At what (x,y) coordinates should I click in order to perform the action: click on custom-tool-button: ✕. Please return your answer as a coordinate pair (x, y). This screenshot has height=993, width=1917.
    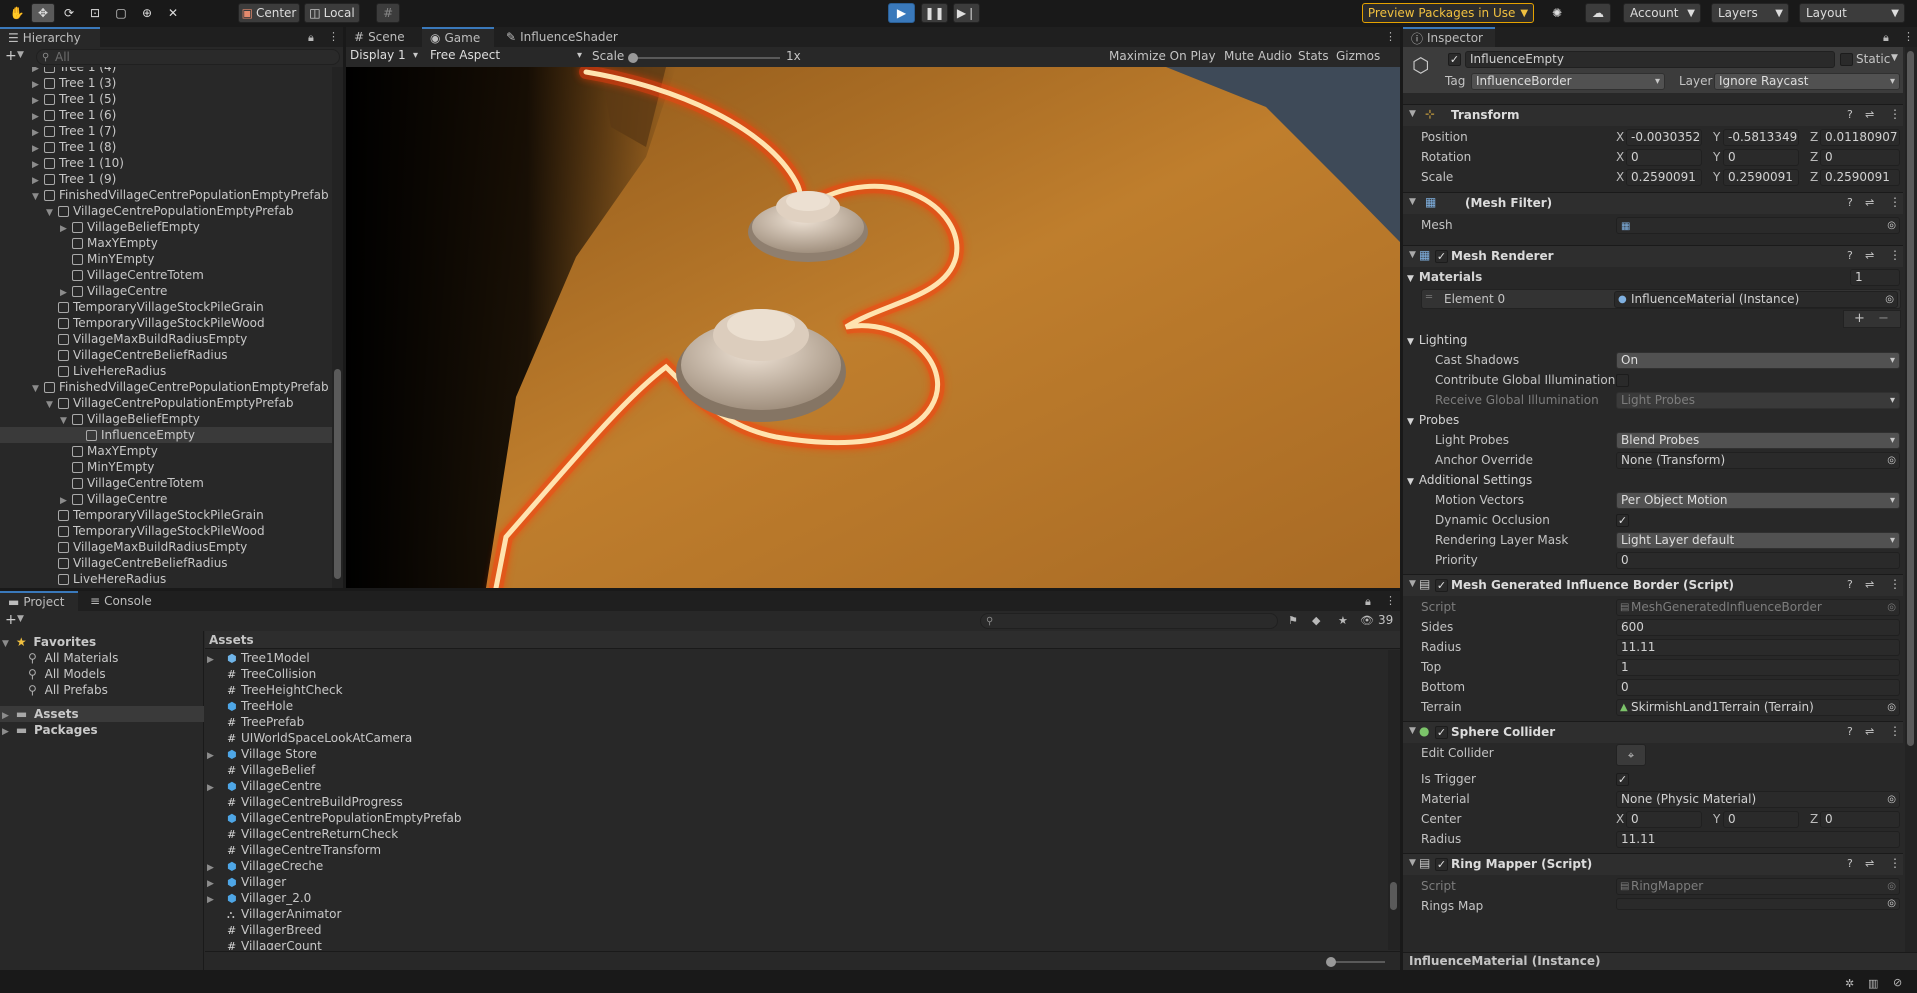
    Looking at the image, I should click on (173, 13).